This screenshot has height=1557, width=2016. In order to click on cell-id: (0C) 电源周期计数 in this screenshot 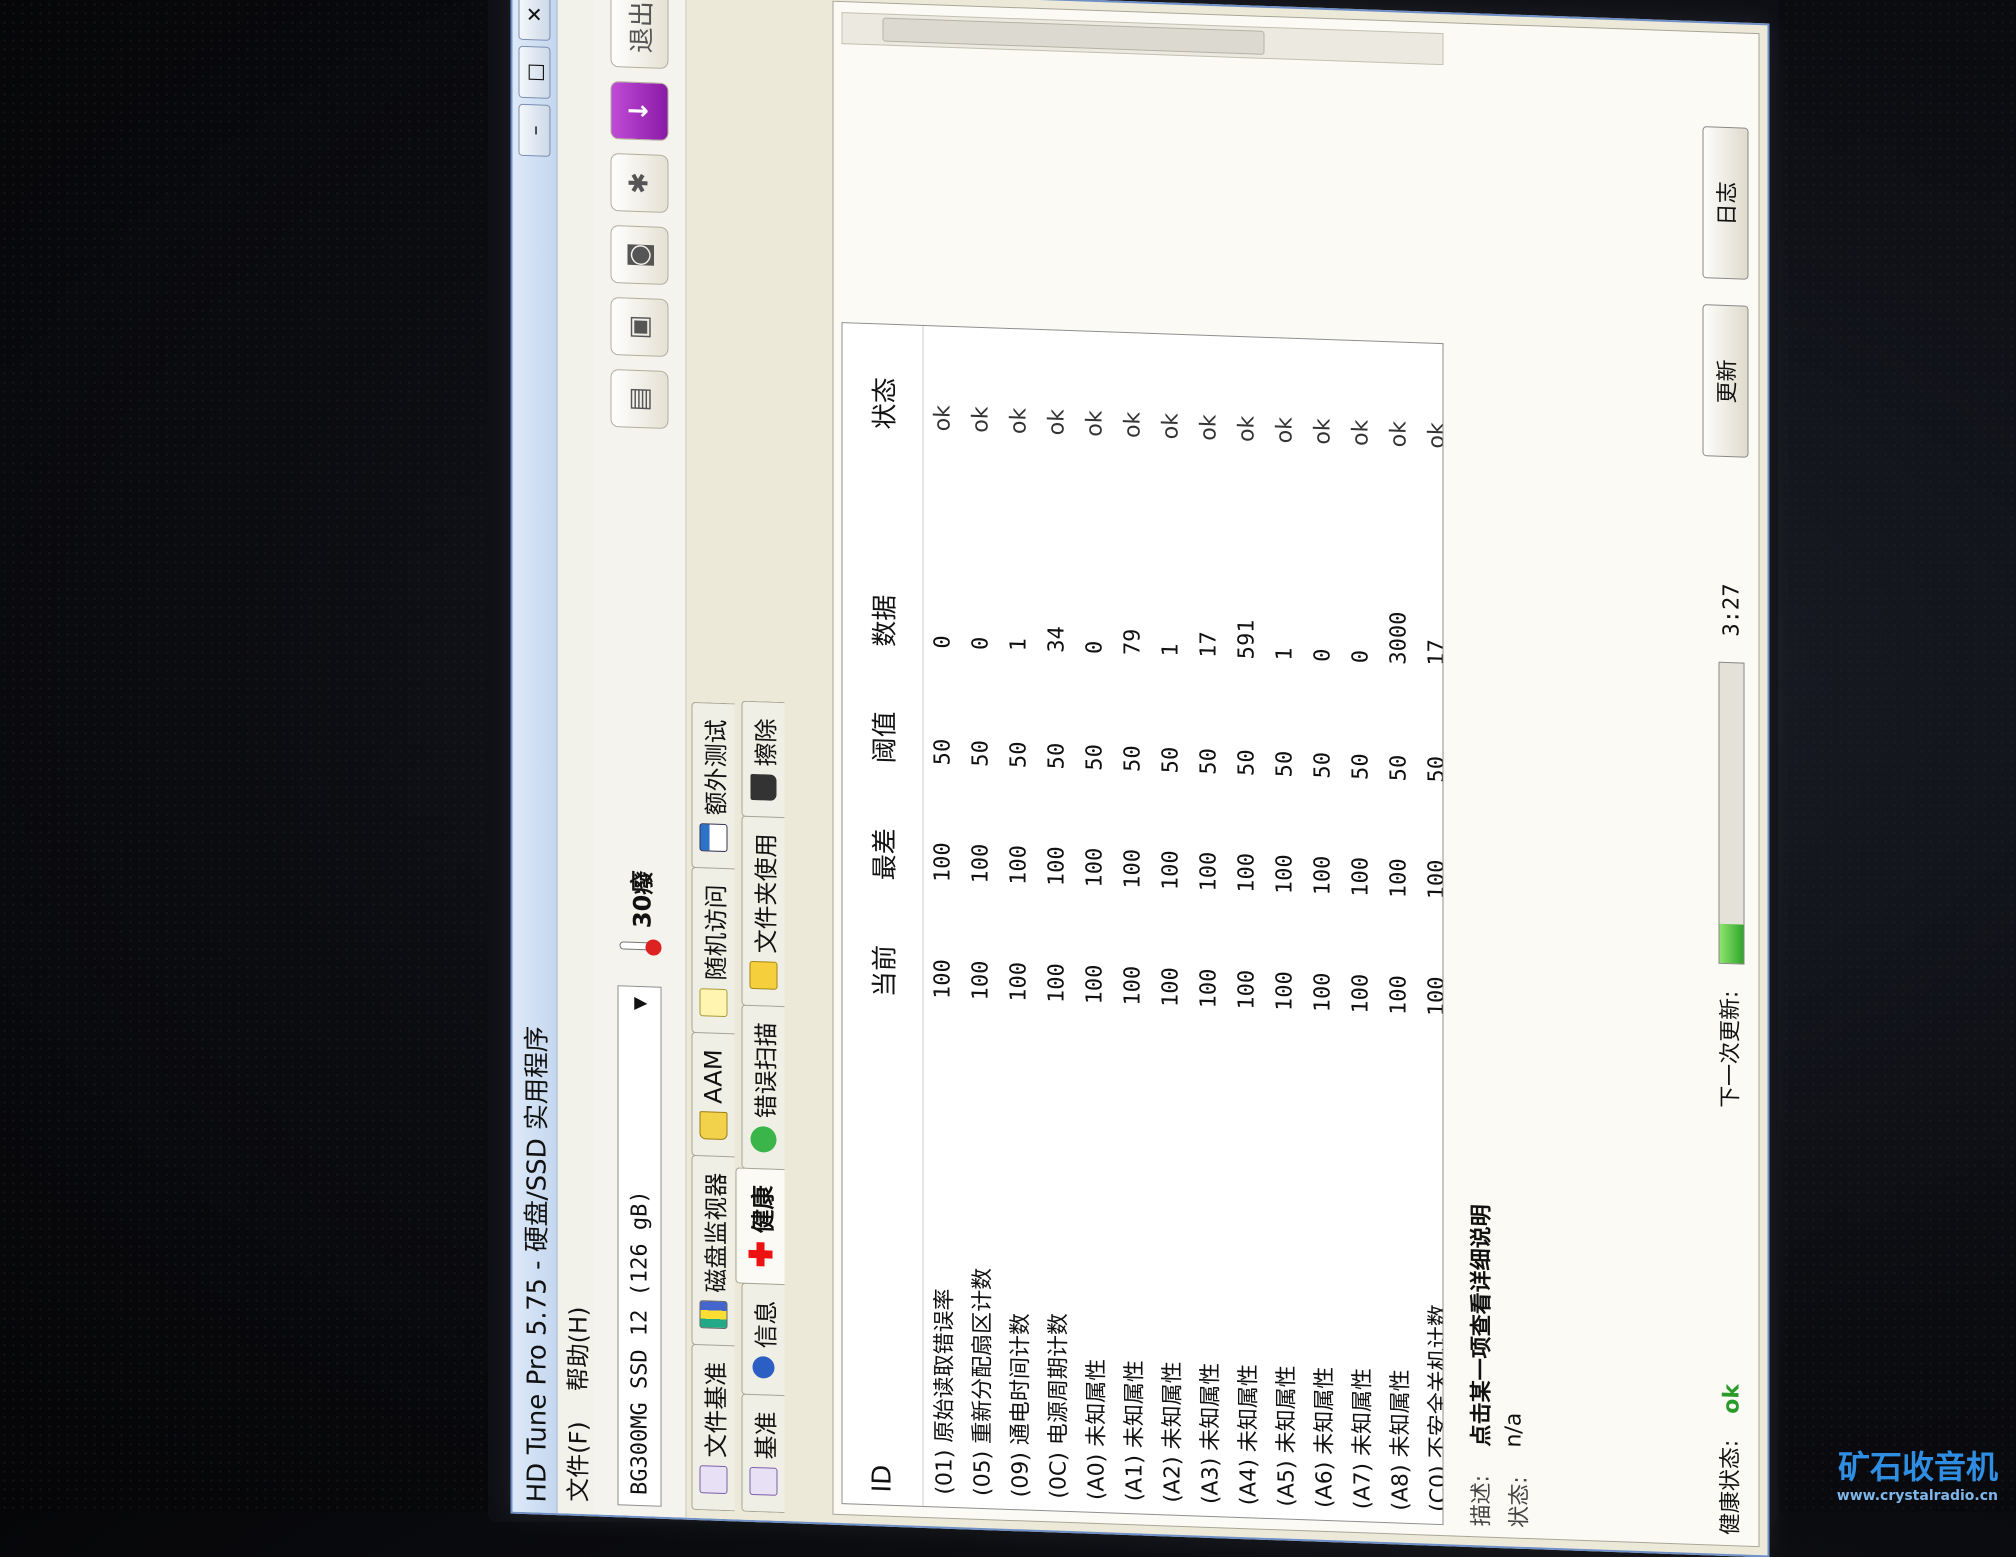, I will do `click(1059, 1406)`.